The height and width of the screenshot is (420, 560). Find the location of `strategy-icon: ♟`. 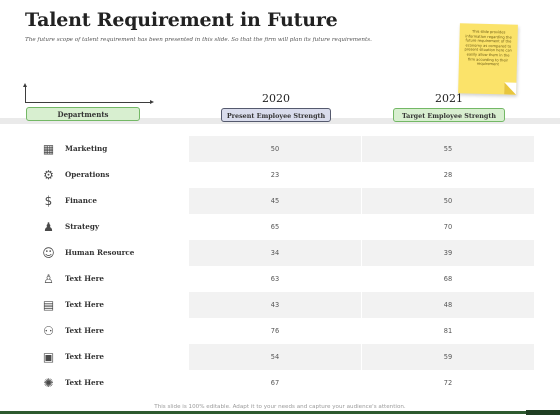

strategy-icon: ♟ is located at coordinates (48, 227).